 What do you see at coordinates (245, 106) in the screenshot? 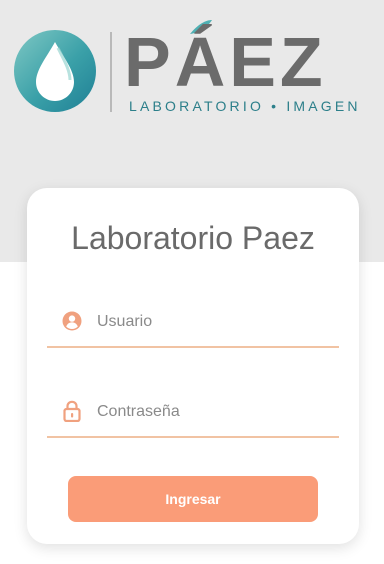
I see `brand-tagline: LABORATORIO • IMAGEN` at bounding box center [245, 106].